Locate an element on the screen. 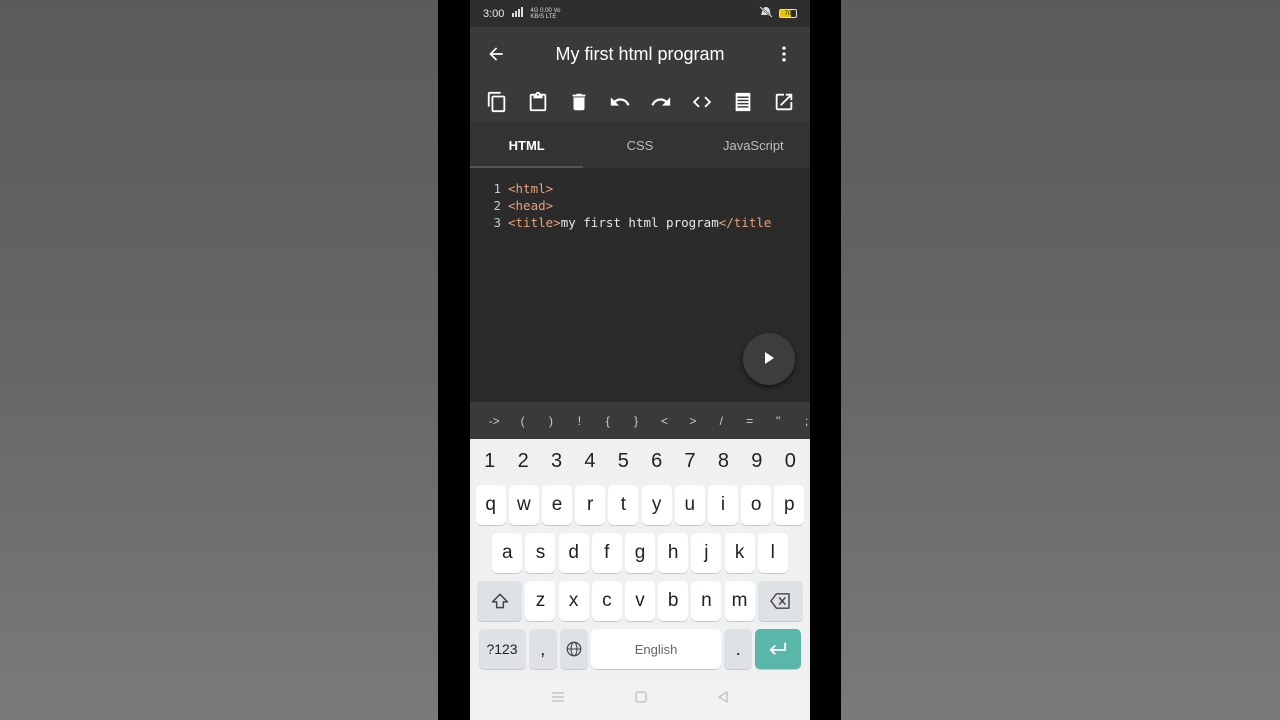 The width and height of the screenshot is (1280, 720). backspace-icon is located at coordinates (780, 601).